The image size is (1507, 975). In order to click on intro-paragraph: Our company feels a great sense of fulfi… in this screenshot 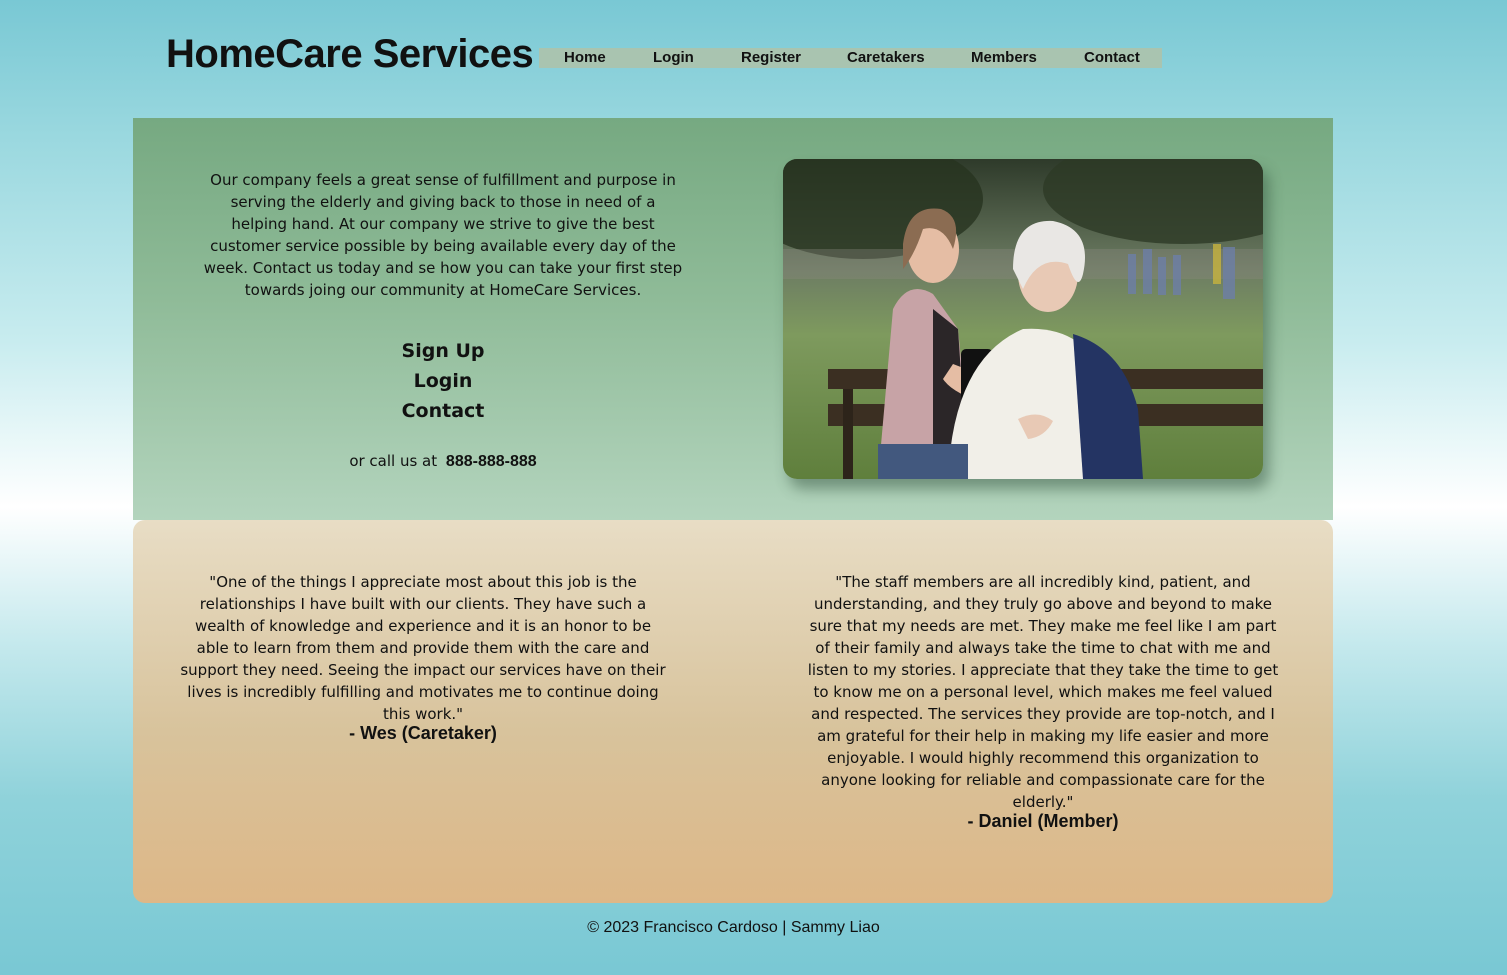, I will do `click(443, 235)`.